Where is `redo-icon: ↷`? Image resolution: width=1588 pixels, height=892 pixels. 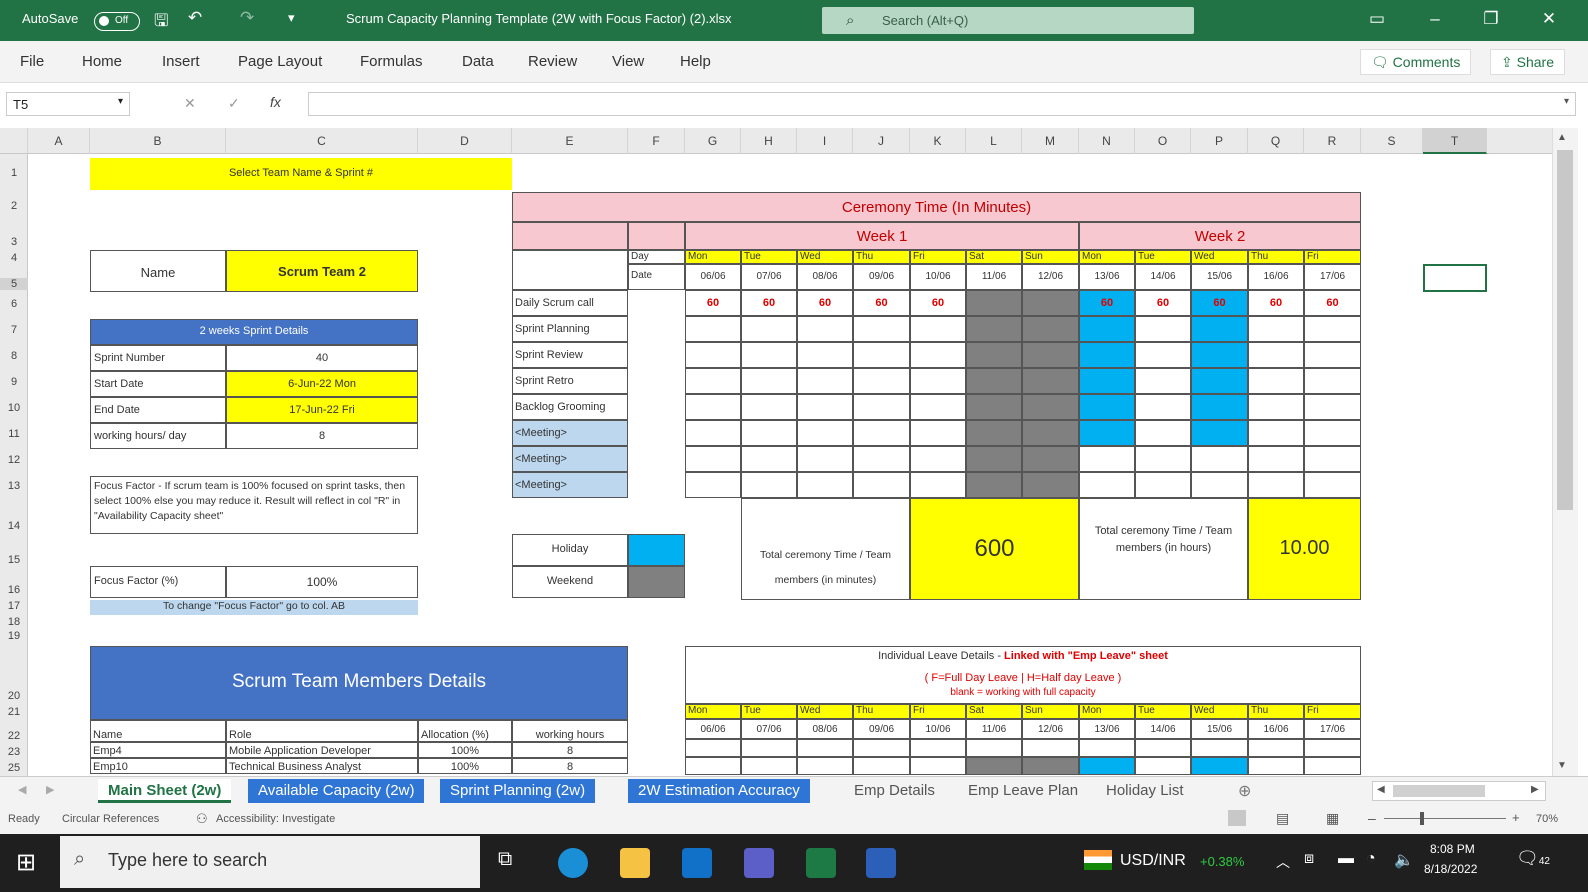 redo-icon: ↷ is located at coordinates (247, 18).